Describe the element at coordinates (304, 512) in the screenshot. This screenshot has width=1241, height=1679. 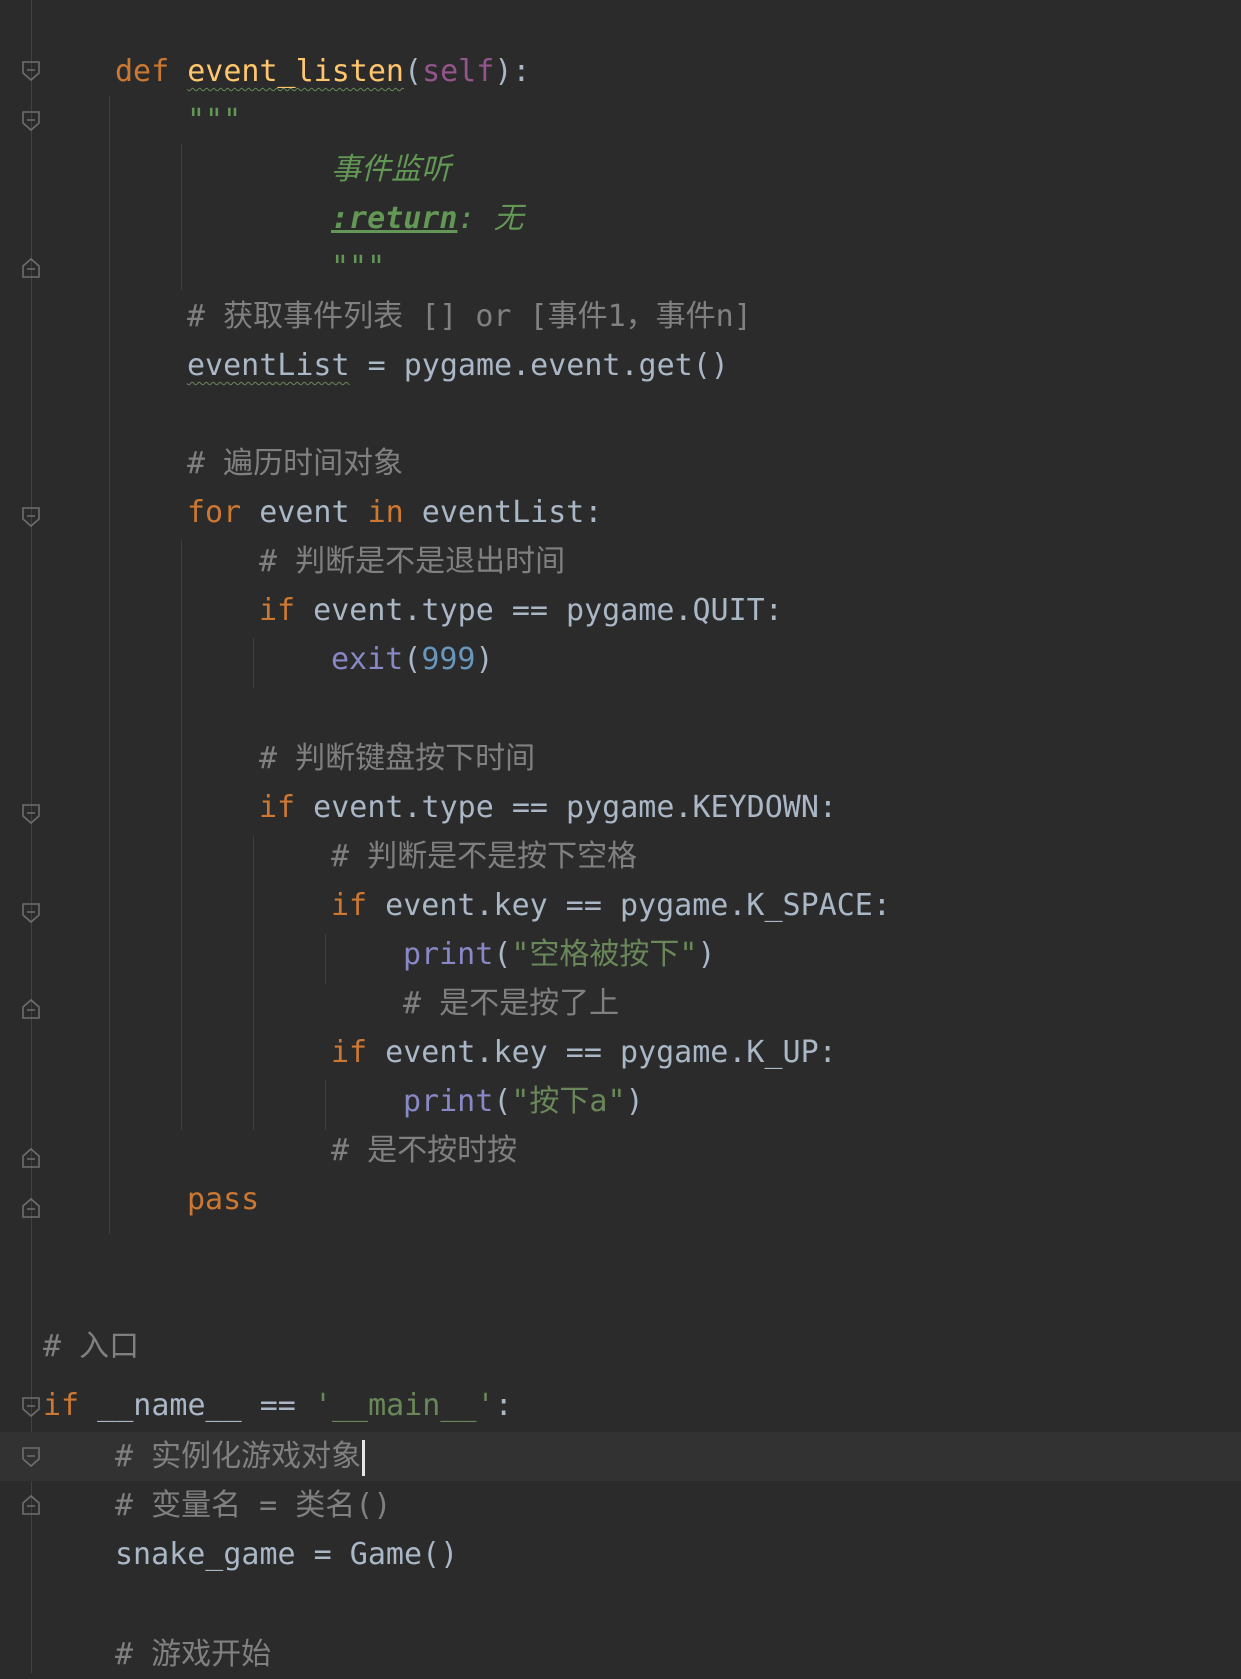
I see `code-text: event` at that location.